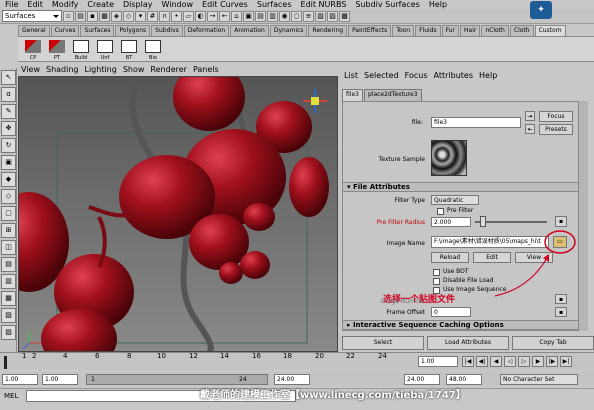  What do you see at coordinates (116, 16) in the screenshot?
I see `select-object-icon: ◈` at bounding box center [116, 16].